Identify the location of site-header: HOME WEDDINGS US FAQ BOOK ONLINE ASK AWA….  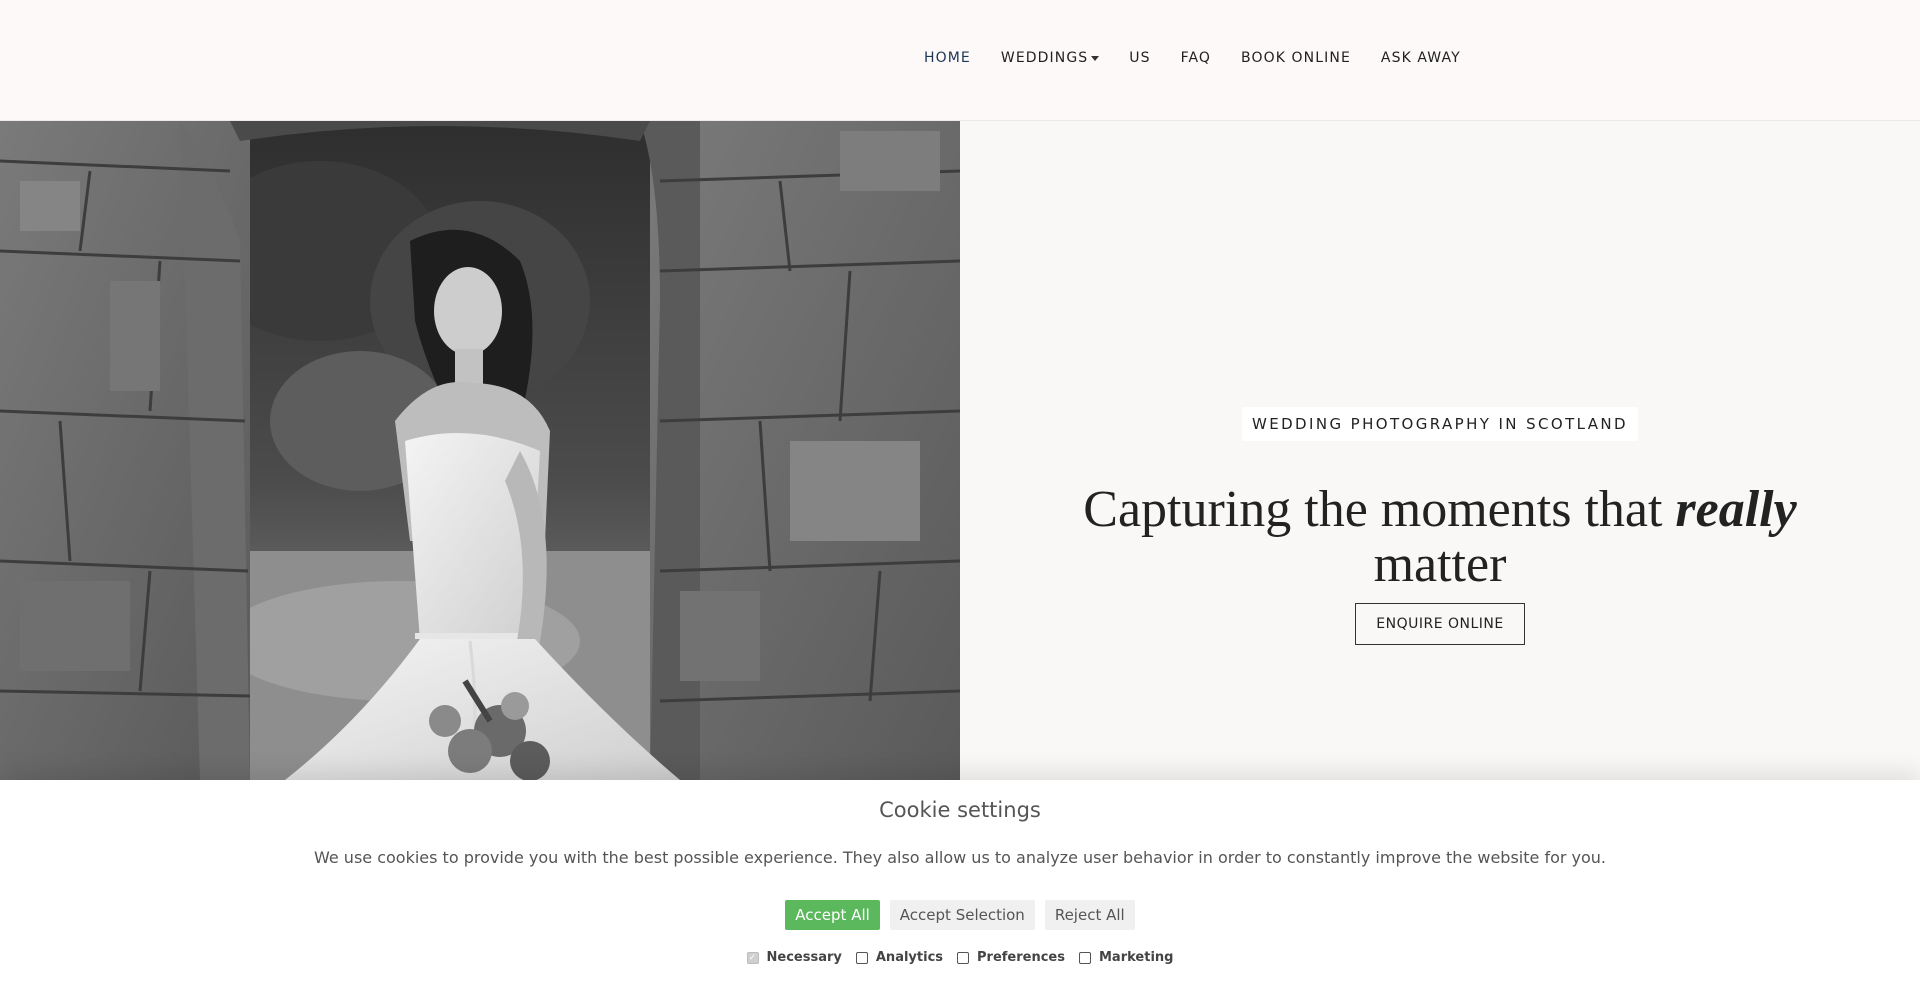
(960, 60).